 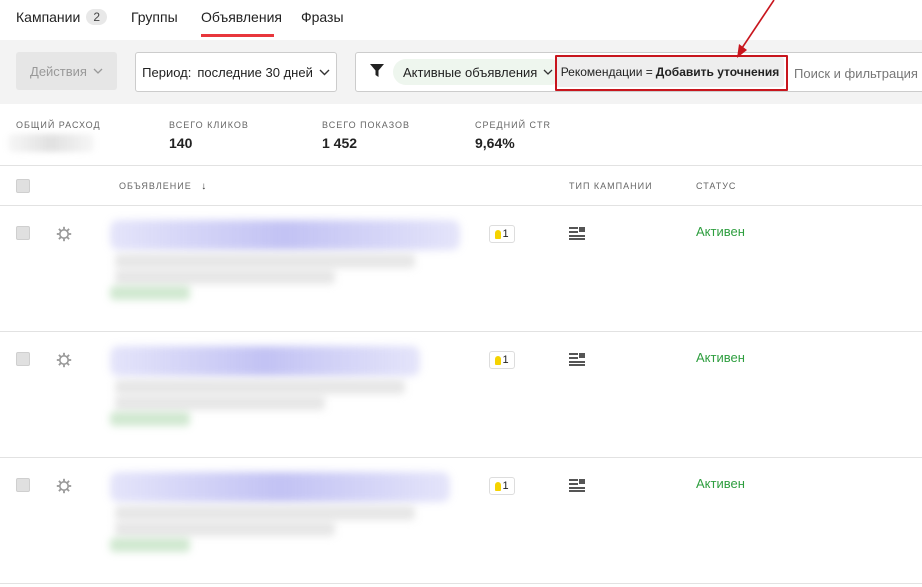 I want to click on sort-arrow-icon: ↓, so click(x=204, y=186).